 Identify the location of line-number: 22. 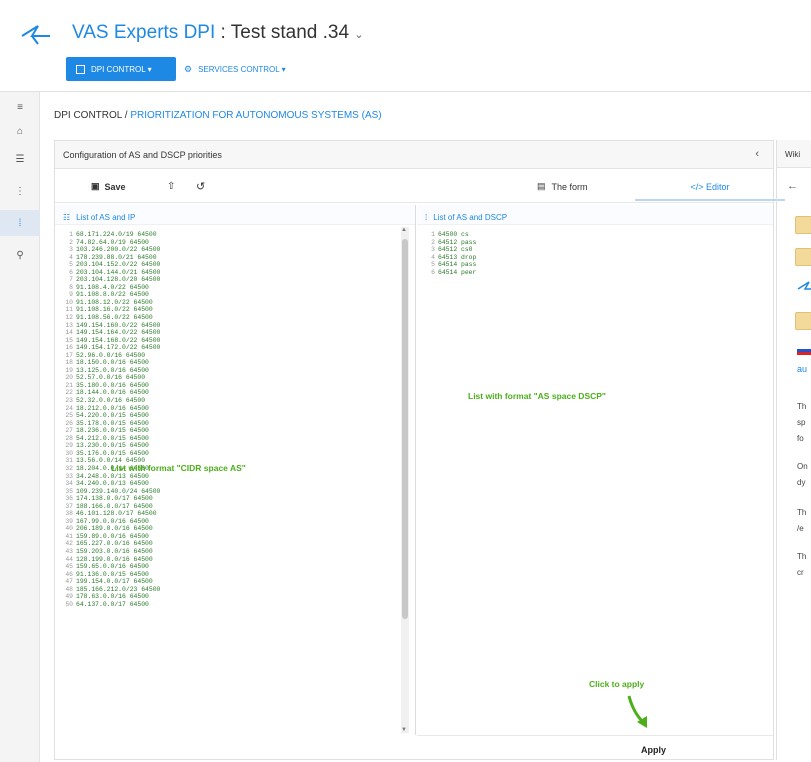
(69, 393).